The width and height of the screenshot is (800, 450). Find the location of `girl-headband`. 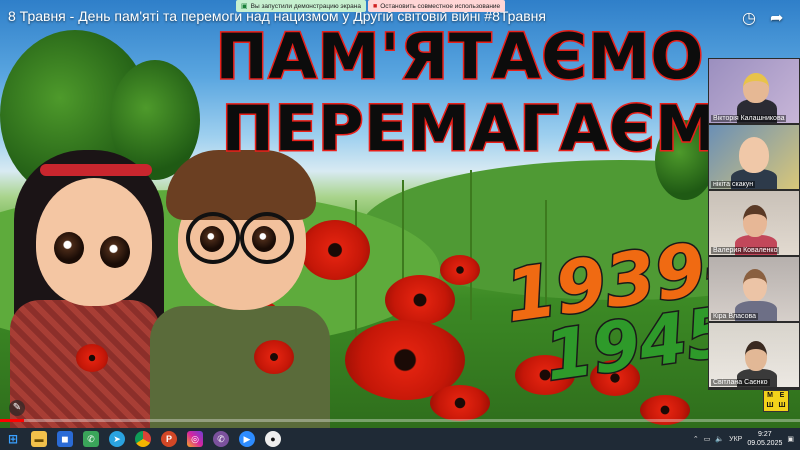

girl-headband is located at coordinates (96, 170).